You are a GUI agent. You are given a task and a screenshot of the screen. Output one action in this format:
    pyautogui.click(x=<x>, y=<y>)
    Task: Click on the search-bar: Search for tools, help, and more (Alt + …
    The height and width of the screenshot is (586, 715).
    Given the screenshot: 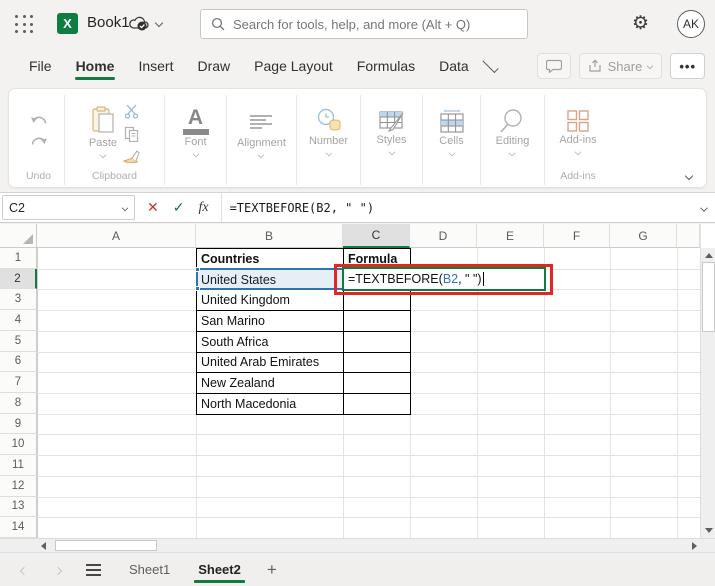 What is the action you would take?
    pyautogui.click(x=364, y=24)
    